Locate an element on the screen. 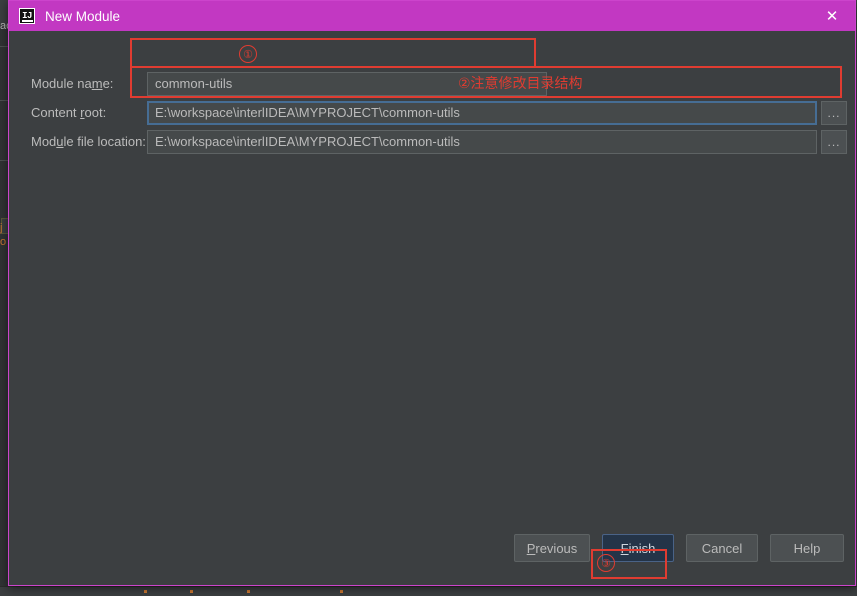 The width and height of the screenshot is (857, 596). module-file-location-label: Module file location: is located at coordinates (88, 142).